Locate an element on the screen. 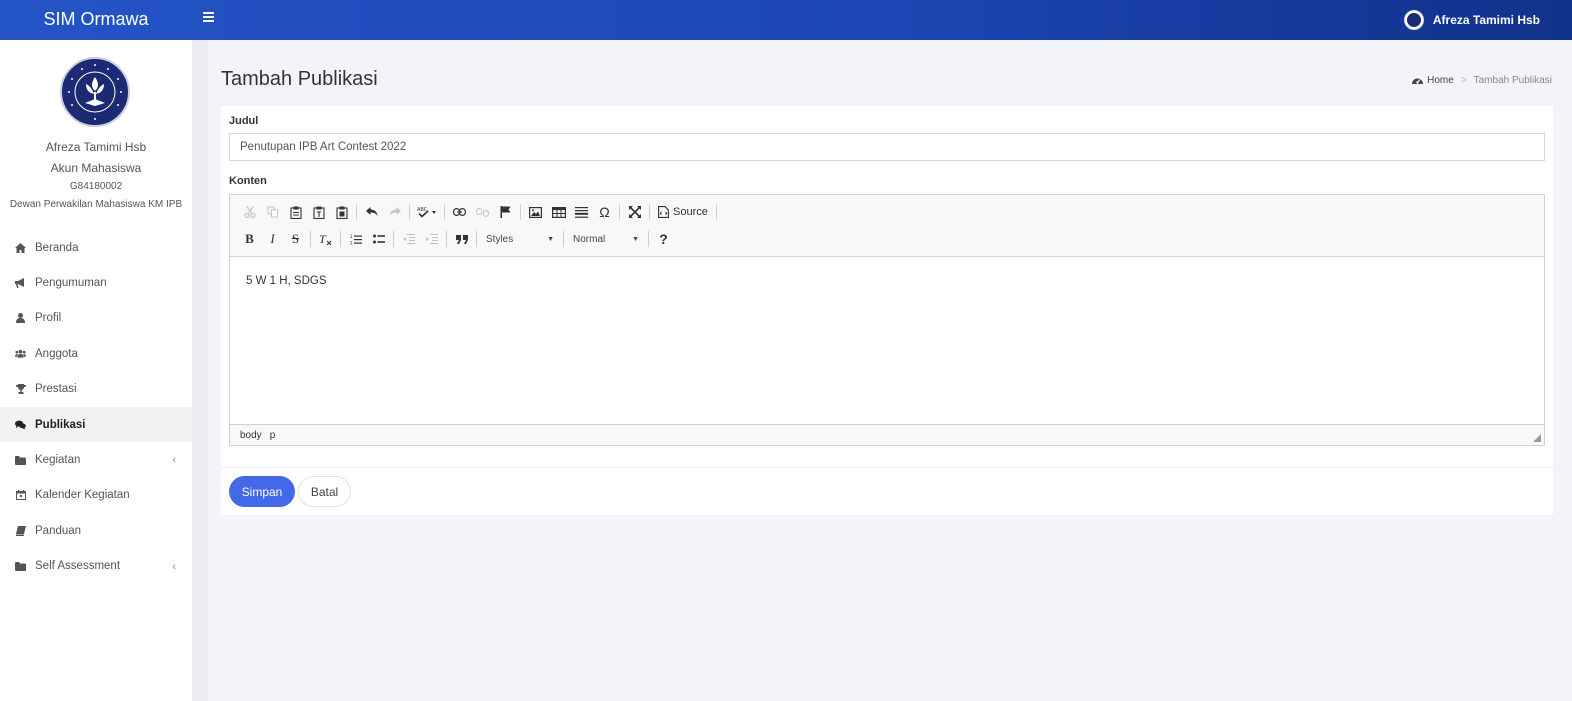 The height and width of the screenshot is (701, 1572). bulleted-list-icon is located at coordinates (378, 239).